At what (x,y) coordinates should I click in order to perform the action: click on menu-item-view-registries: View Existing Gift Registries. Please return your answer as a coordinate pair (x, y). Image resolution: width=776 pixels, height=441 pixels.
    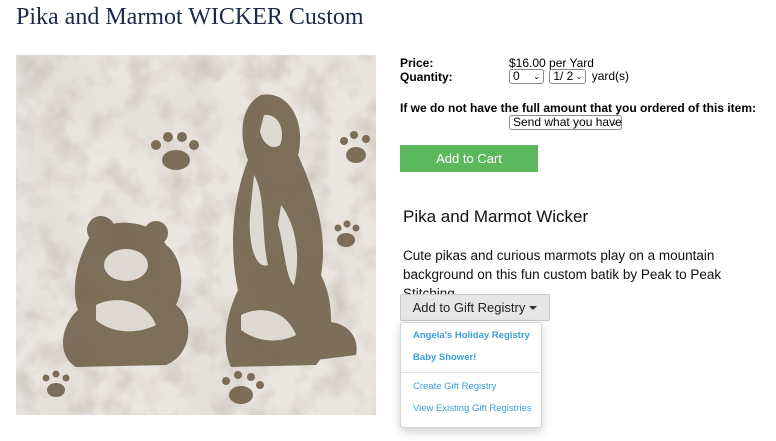
    Looking at the image, I should click on (472, 408).